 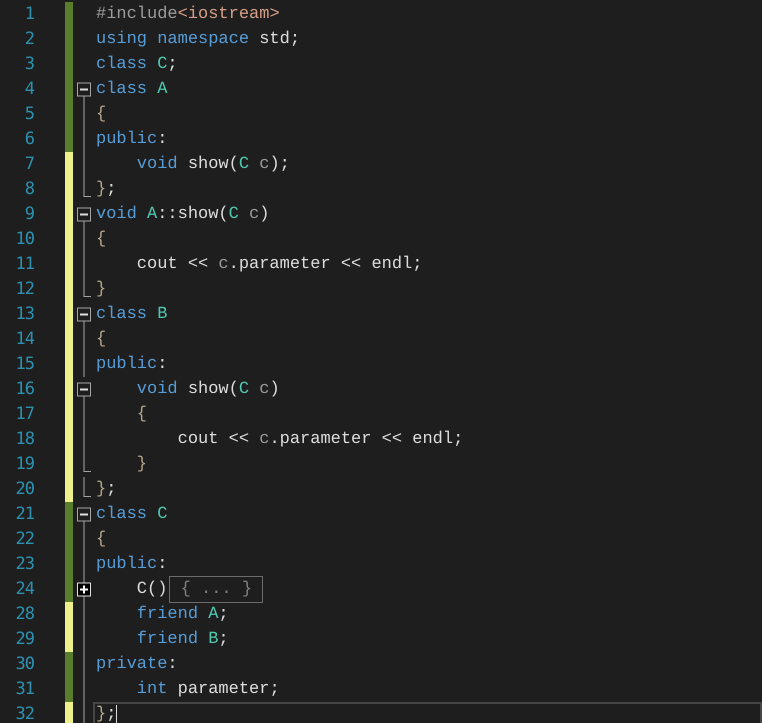 What do you see at coordinates (208, 389) in the screenshot?
I see `code-line: void show(C c)` at bounding box center [208, 389].